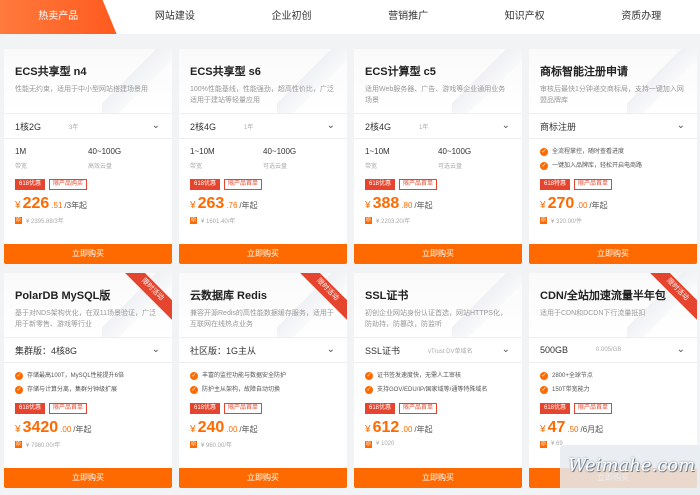 The image size is (700, 495). What do you see at coordinates (593, 313) in the screenshot?
I see `product-description: 适用于CDN和DCDN下行流量抵扣` at bounding box center [593, 313].